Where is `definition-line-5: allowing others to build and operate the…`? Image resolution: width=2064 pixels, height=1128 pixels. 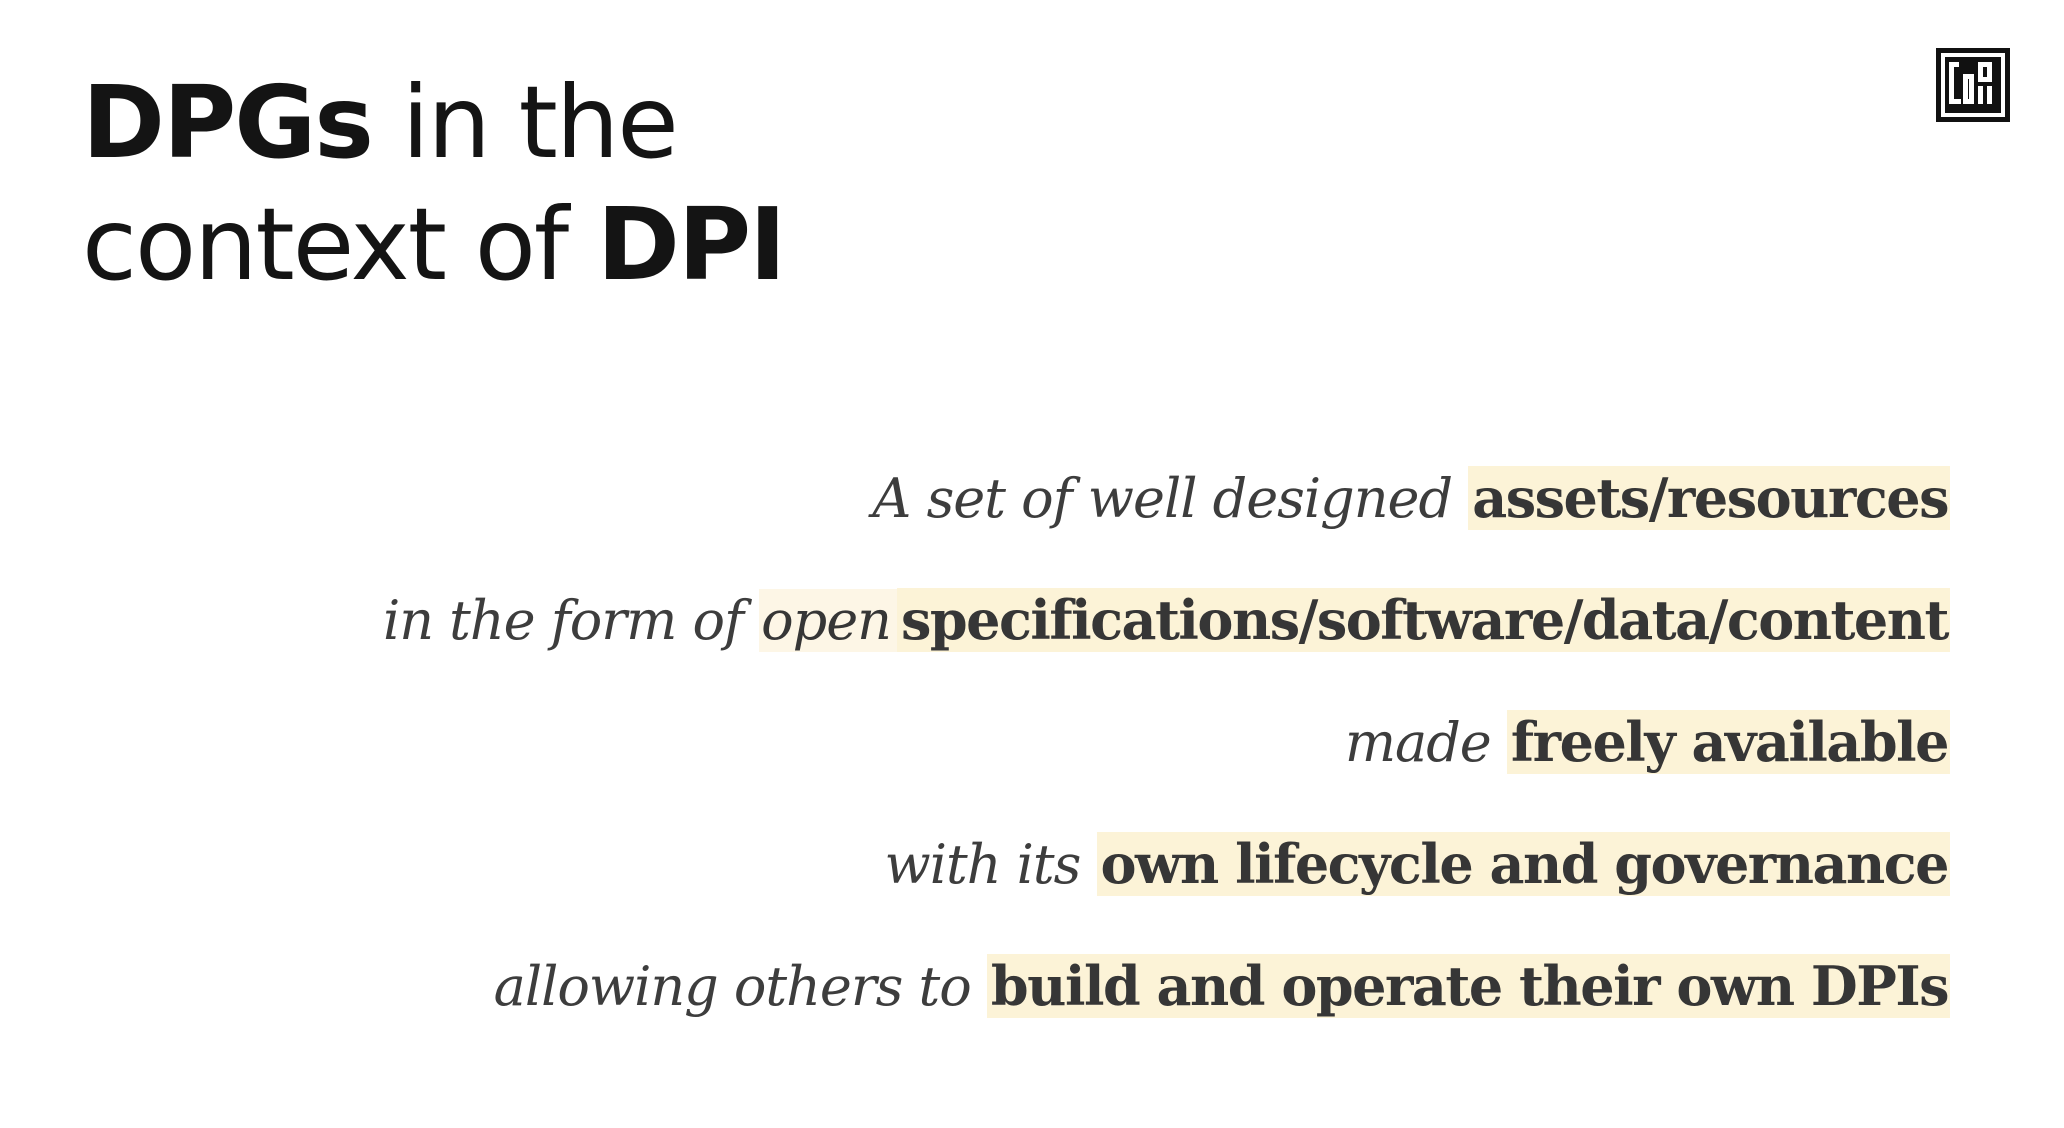 definition-line-5: allowing others to build and operate the… is located at coordinates (1100, 1010).